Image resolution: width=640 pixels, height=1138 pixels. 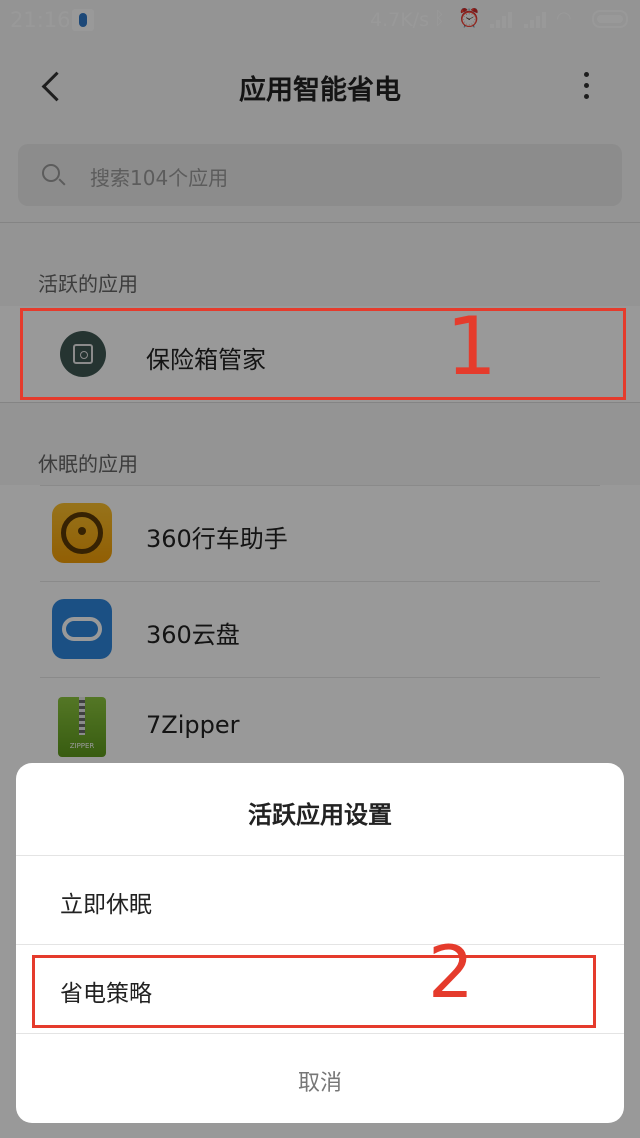 What do you see at coordinates (320, 901) in the screenshot?
I see `sleep-now-option: 立即休眠` at bounding box center [320, 901].